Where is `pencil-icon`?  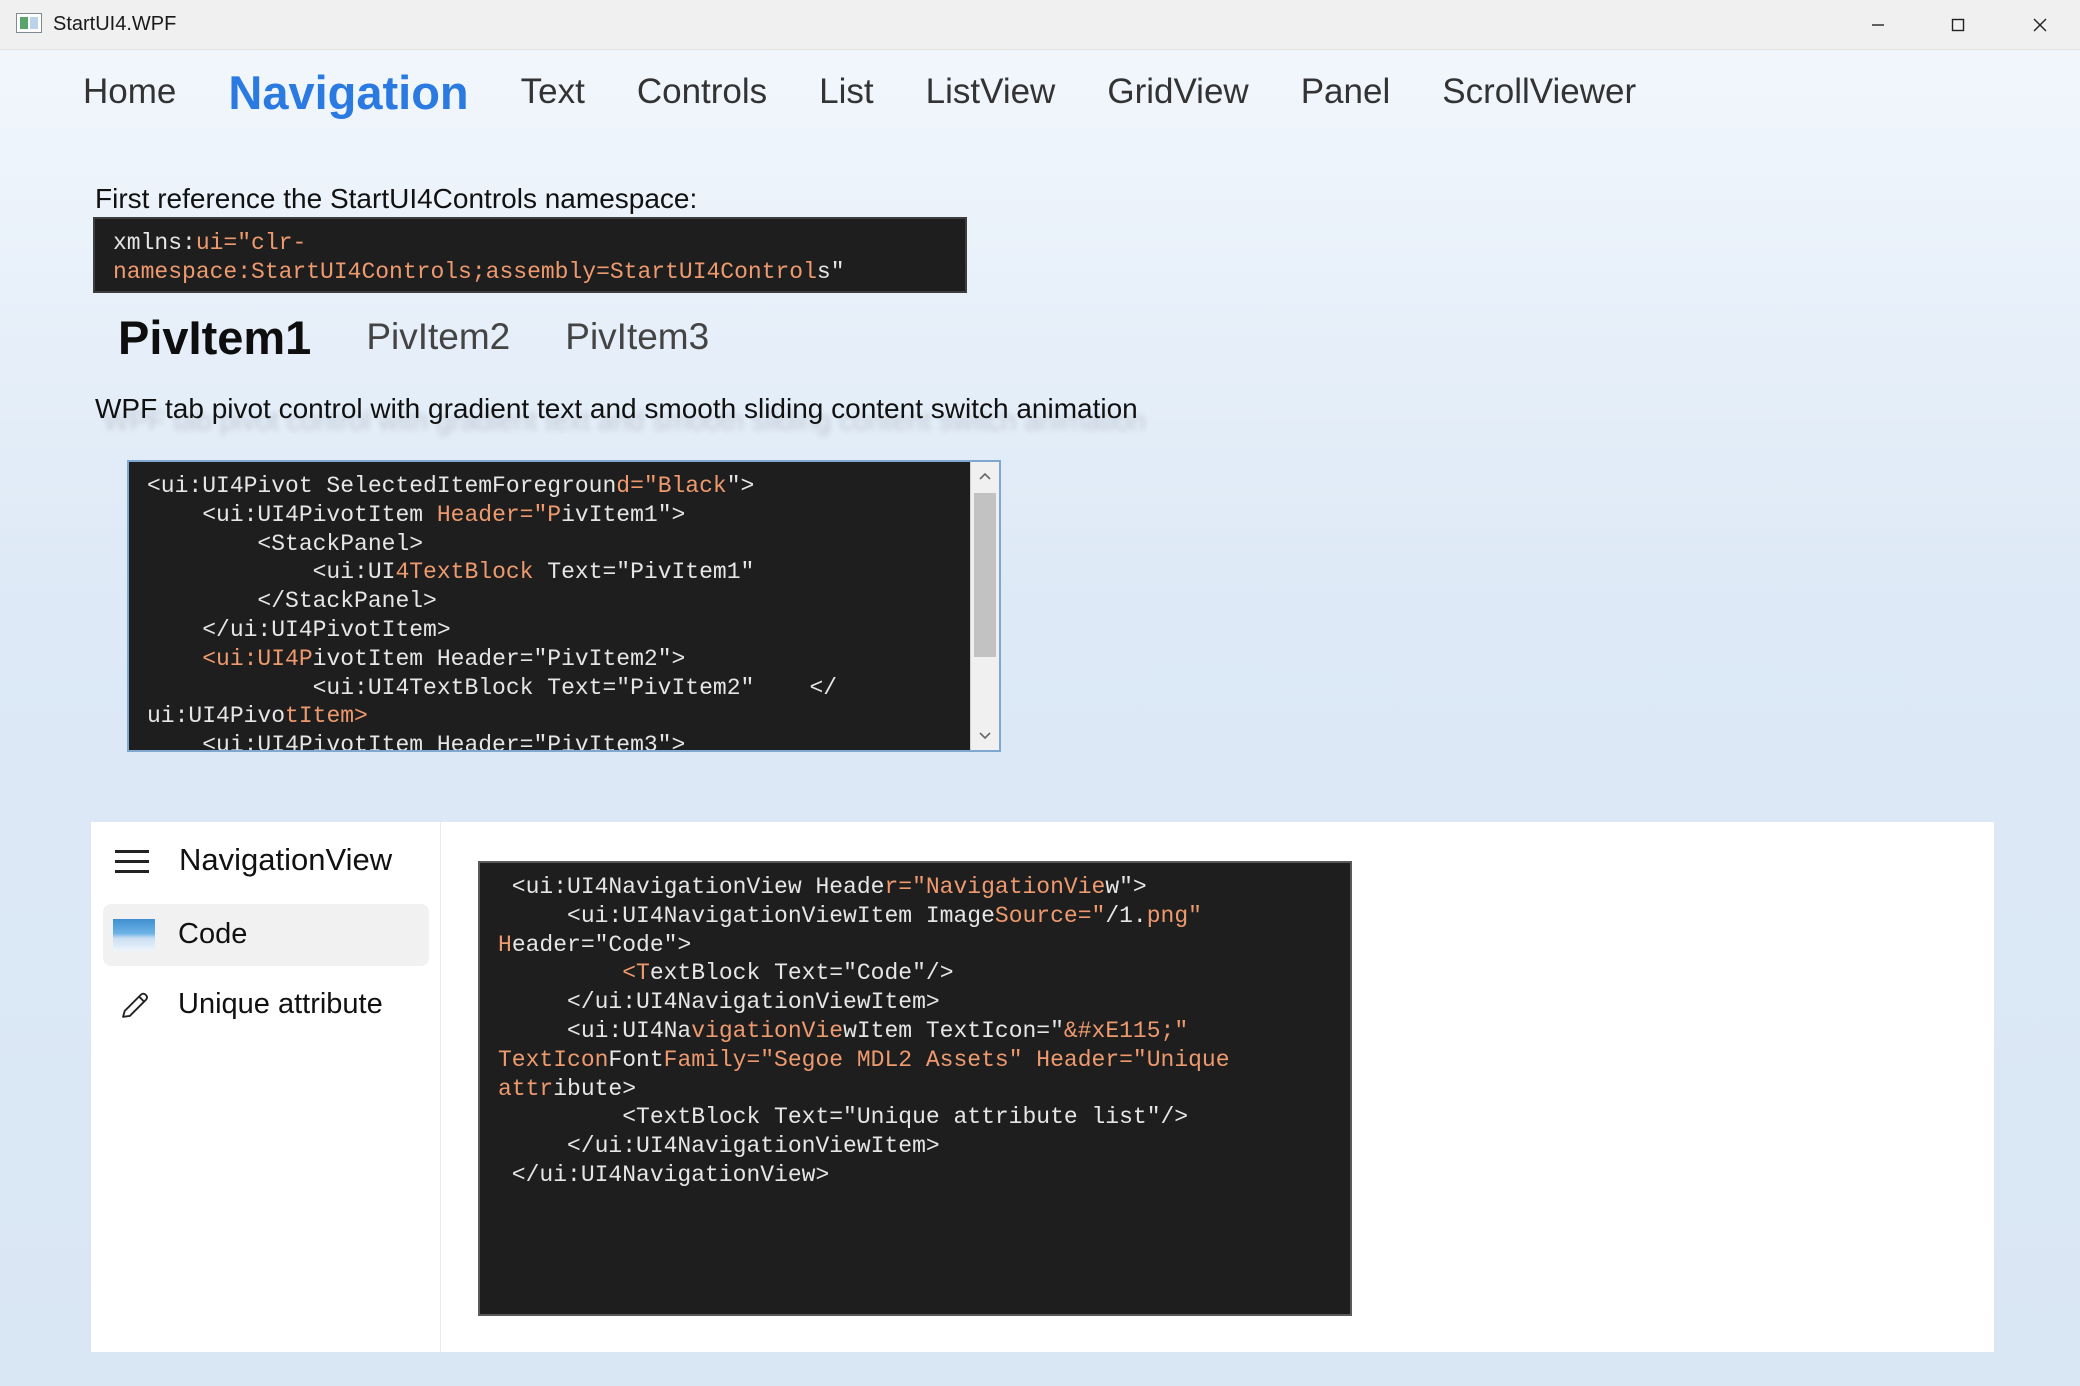
pencil-icon is located at coordinates (135, 1005).